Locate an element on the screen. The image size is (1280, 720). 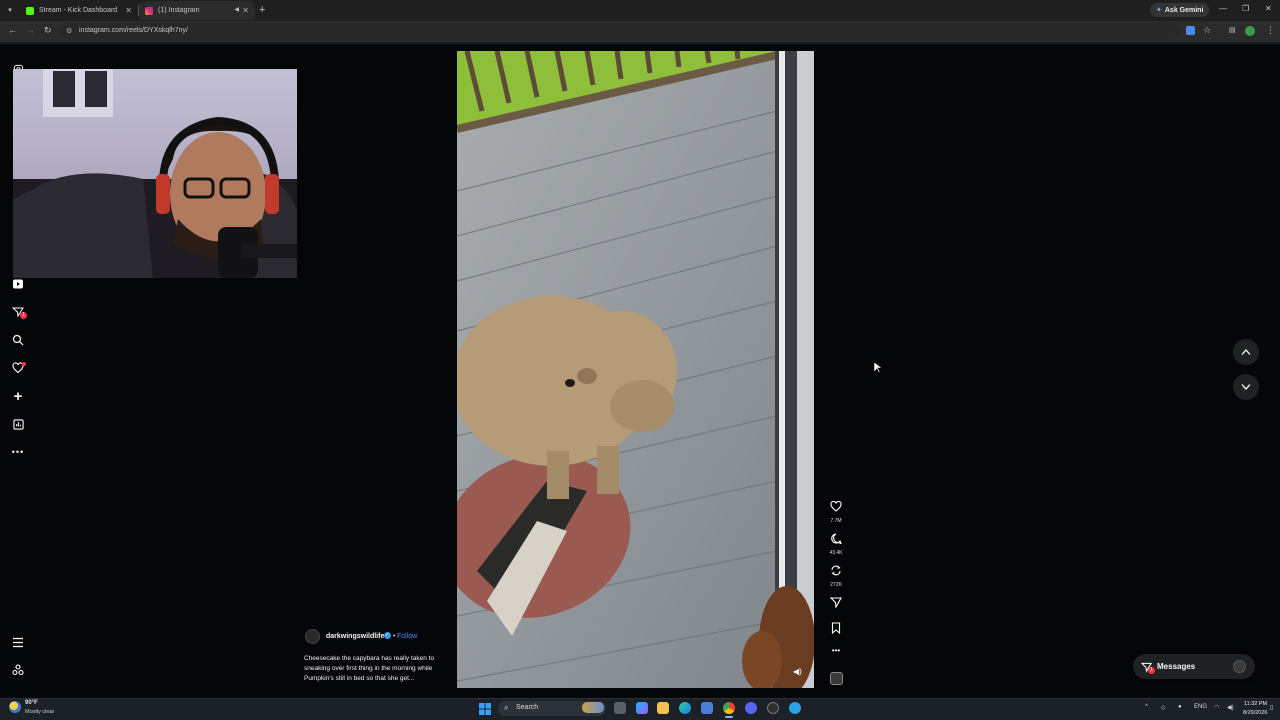
meta-apps-icon is located at coordinates (18, 670).